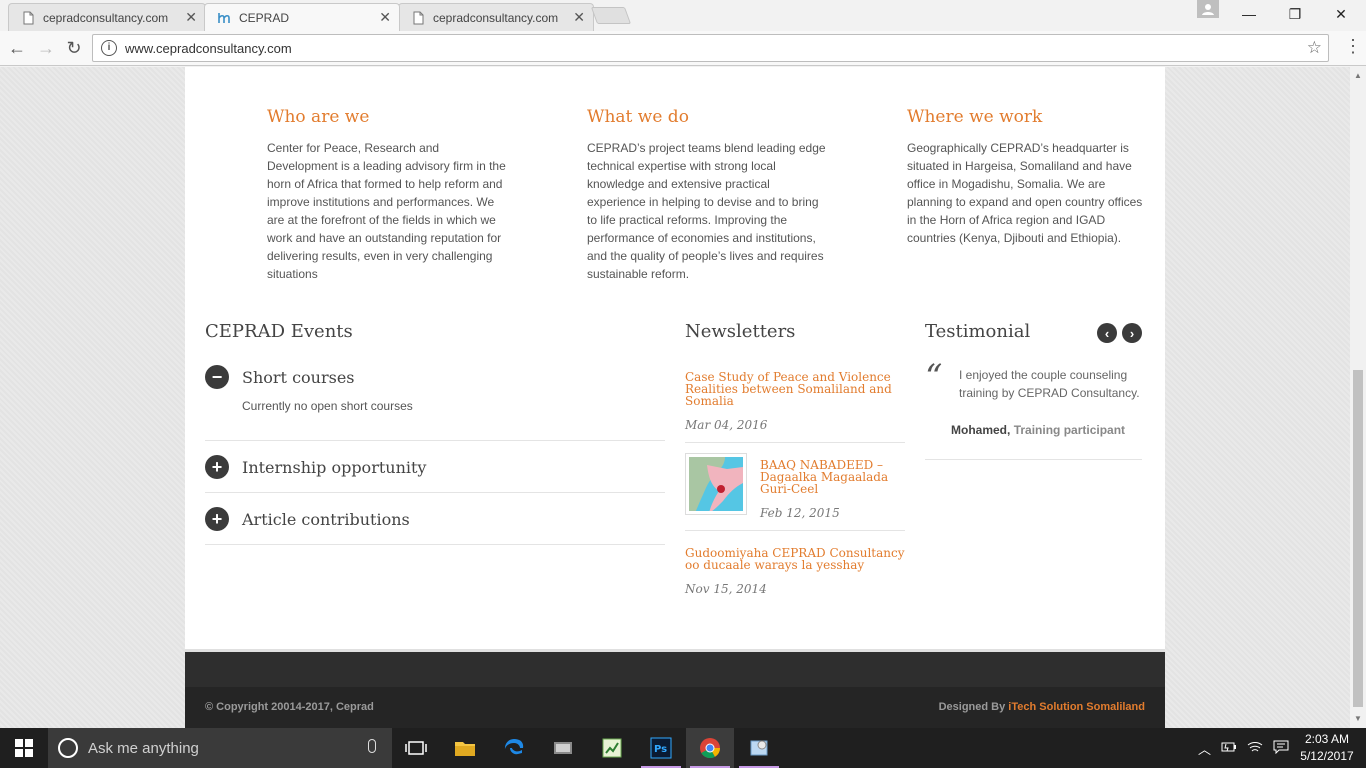 The height and width of the screenshot is (768, 1366). I want to click on accordion-item-internship: + Internship opportunity, so click(435, 473).